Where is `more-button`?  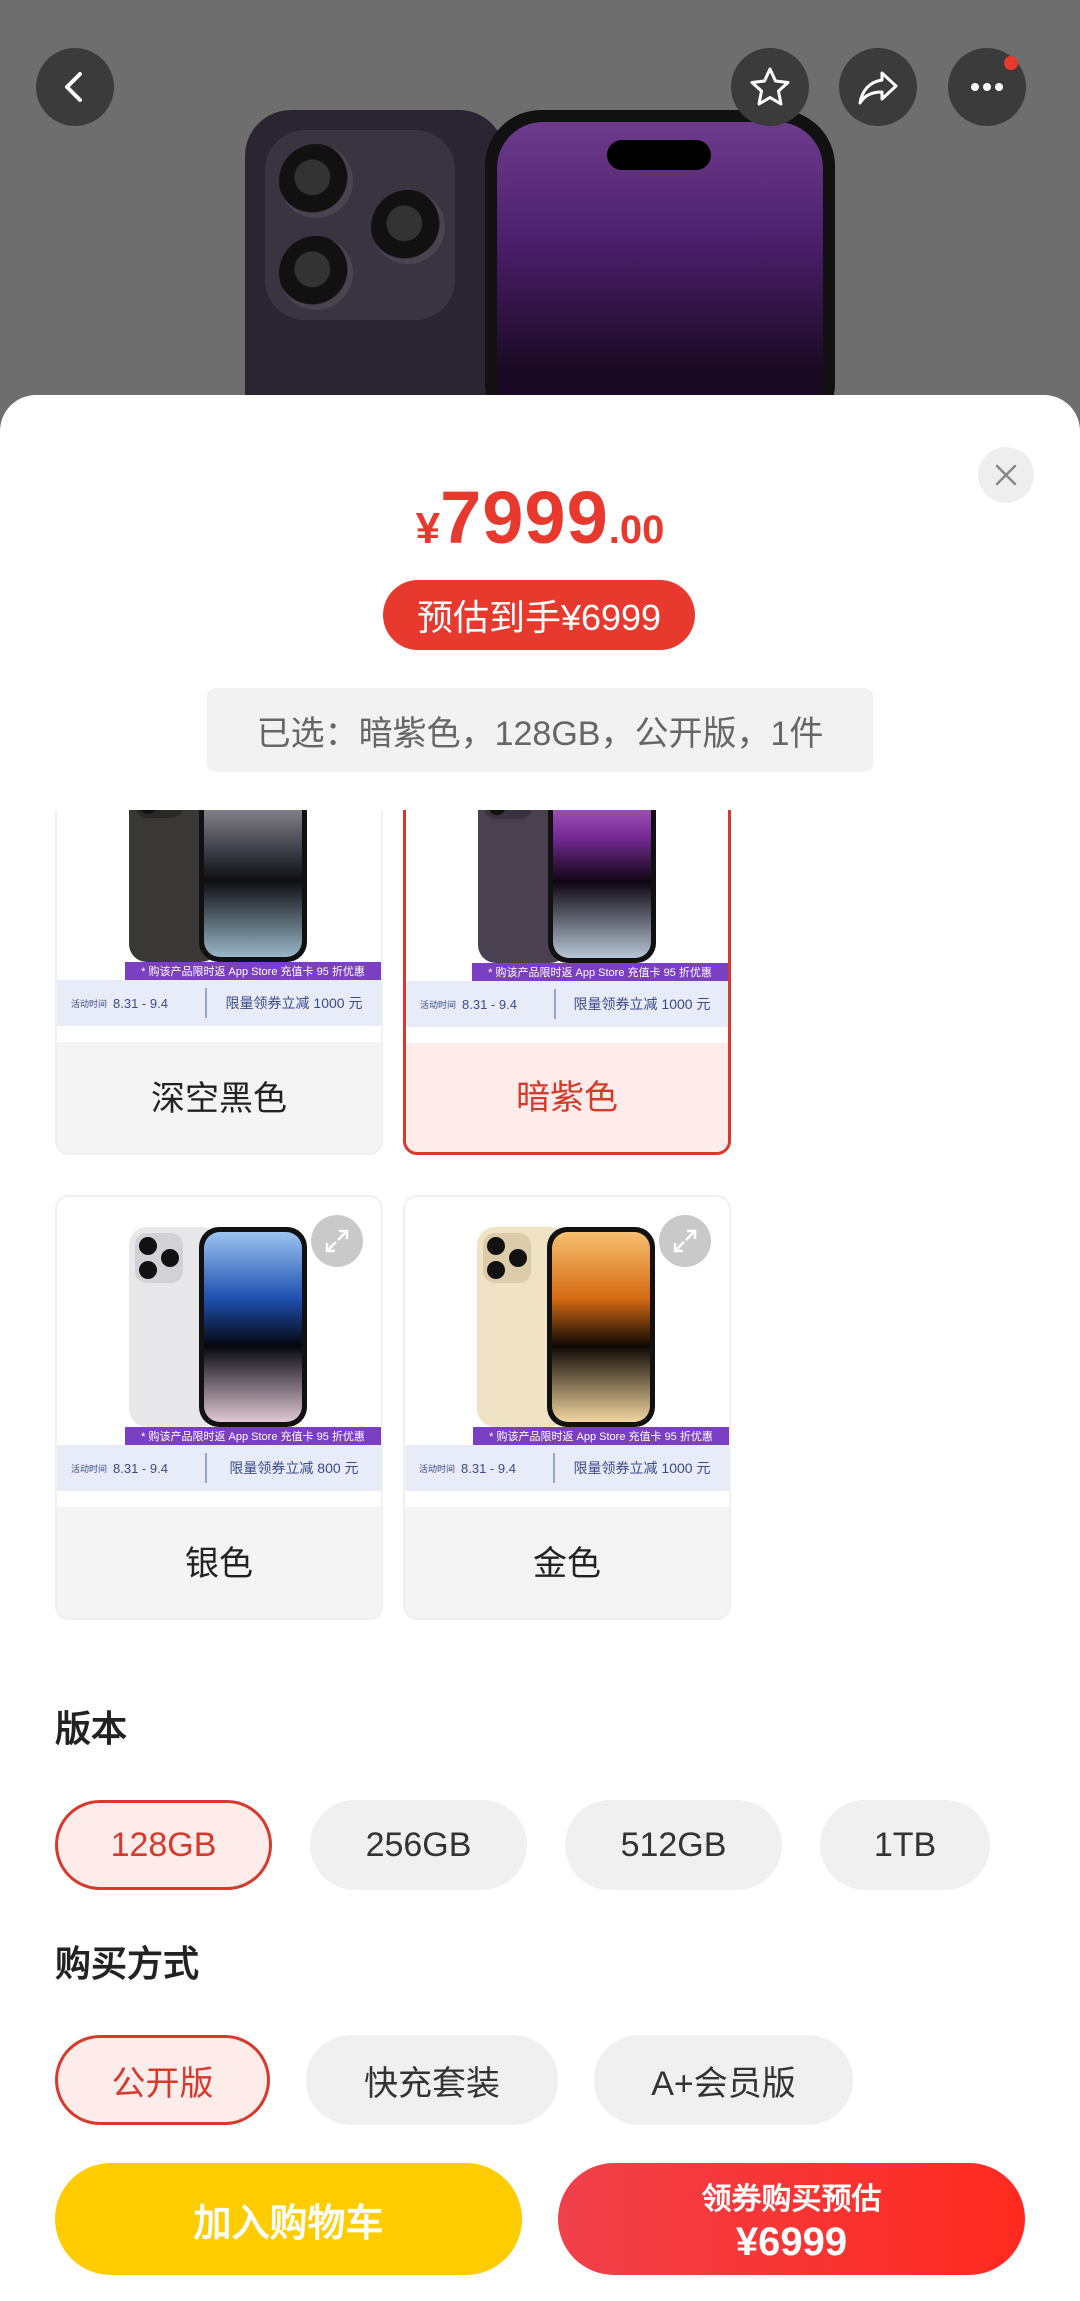 more-button is located at coordinates (987, 87).